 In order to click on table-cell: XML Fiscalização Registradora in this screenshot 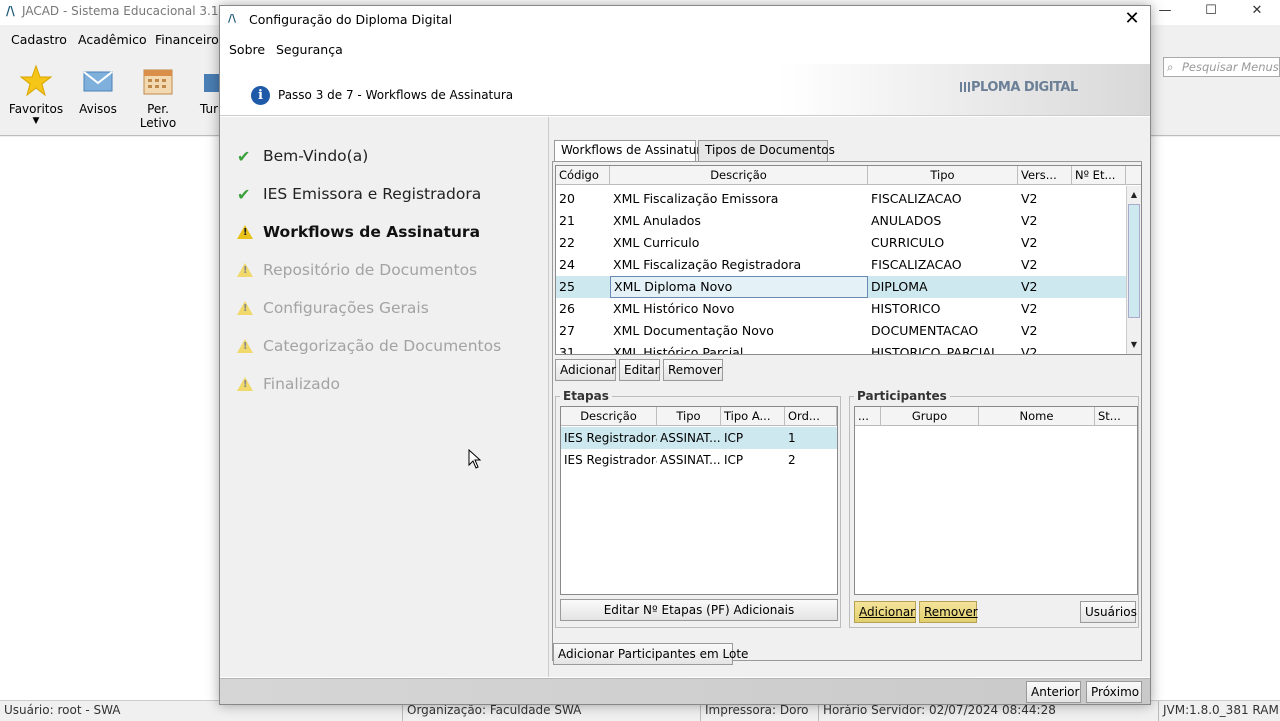, I will do `click(707, 264)`.